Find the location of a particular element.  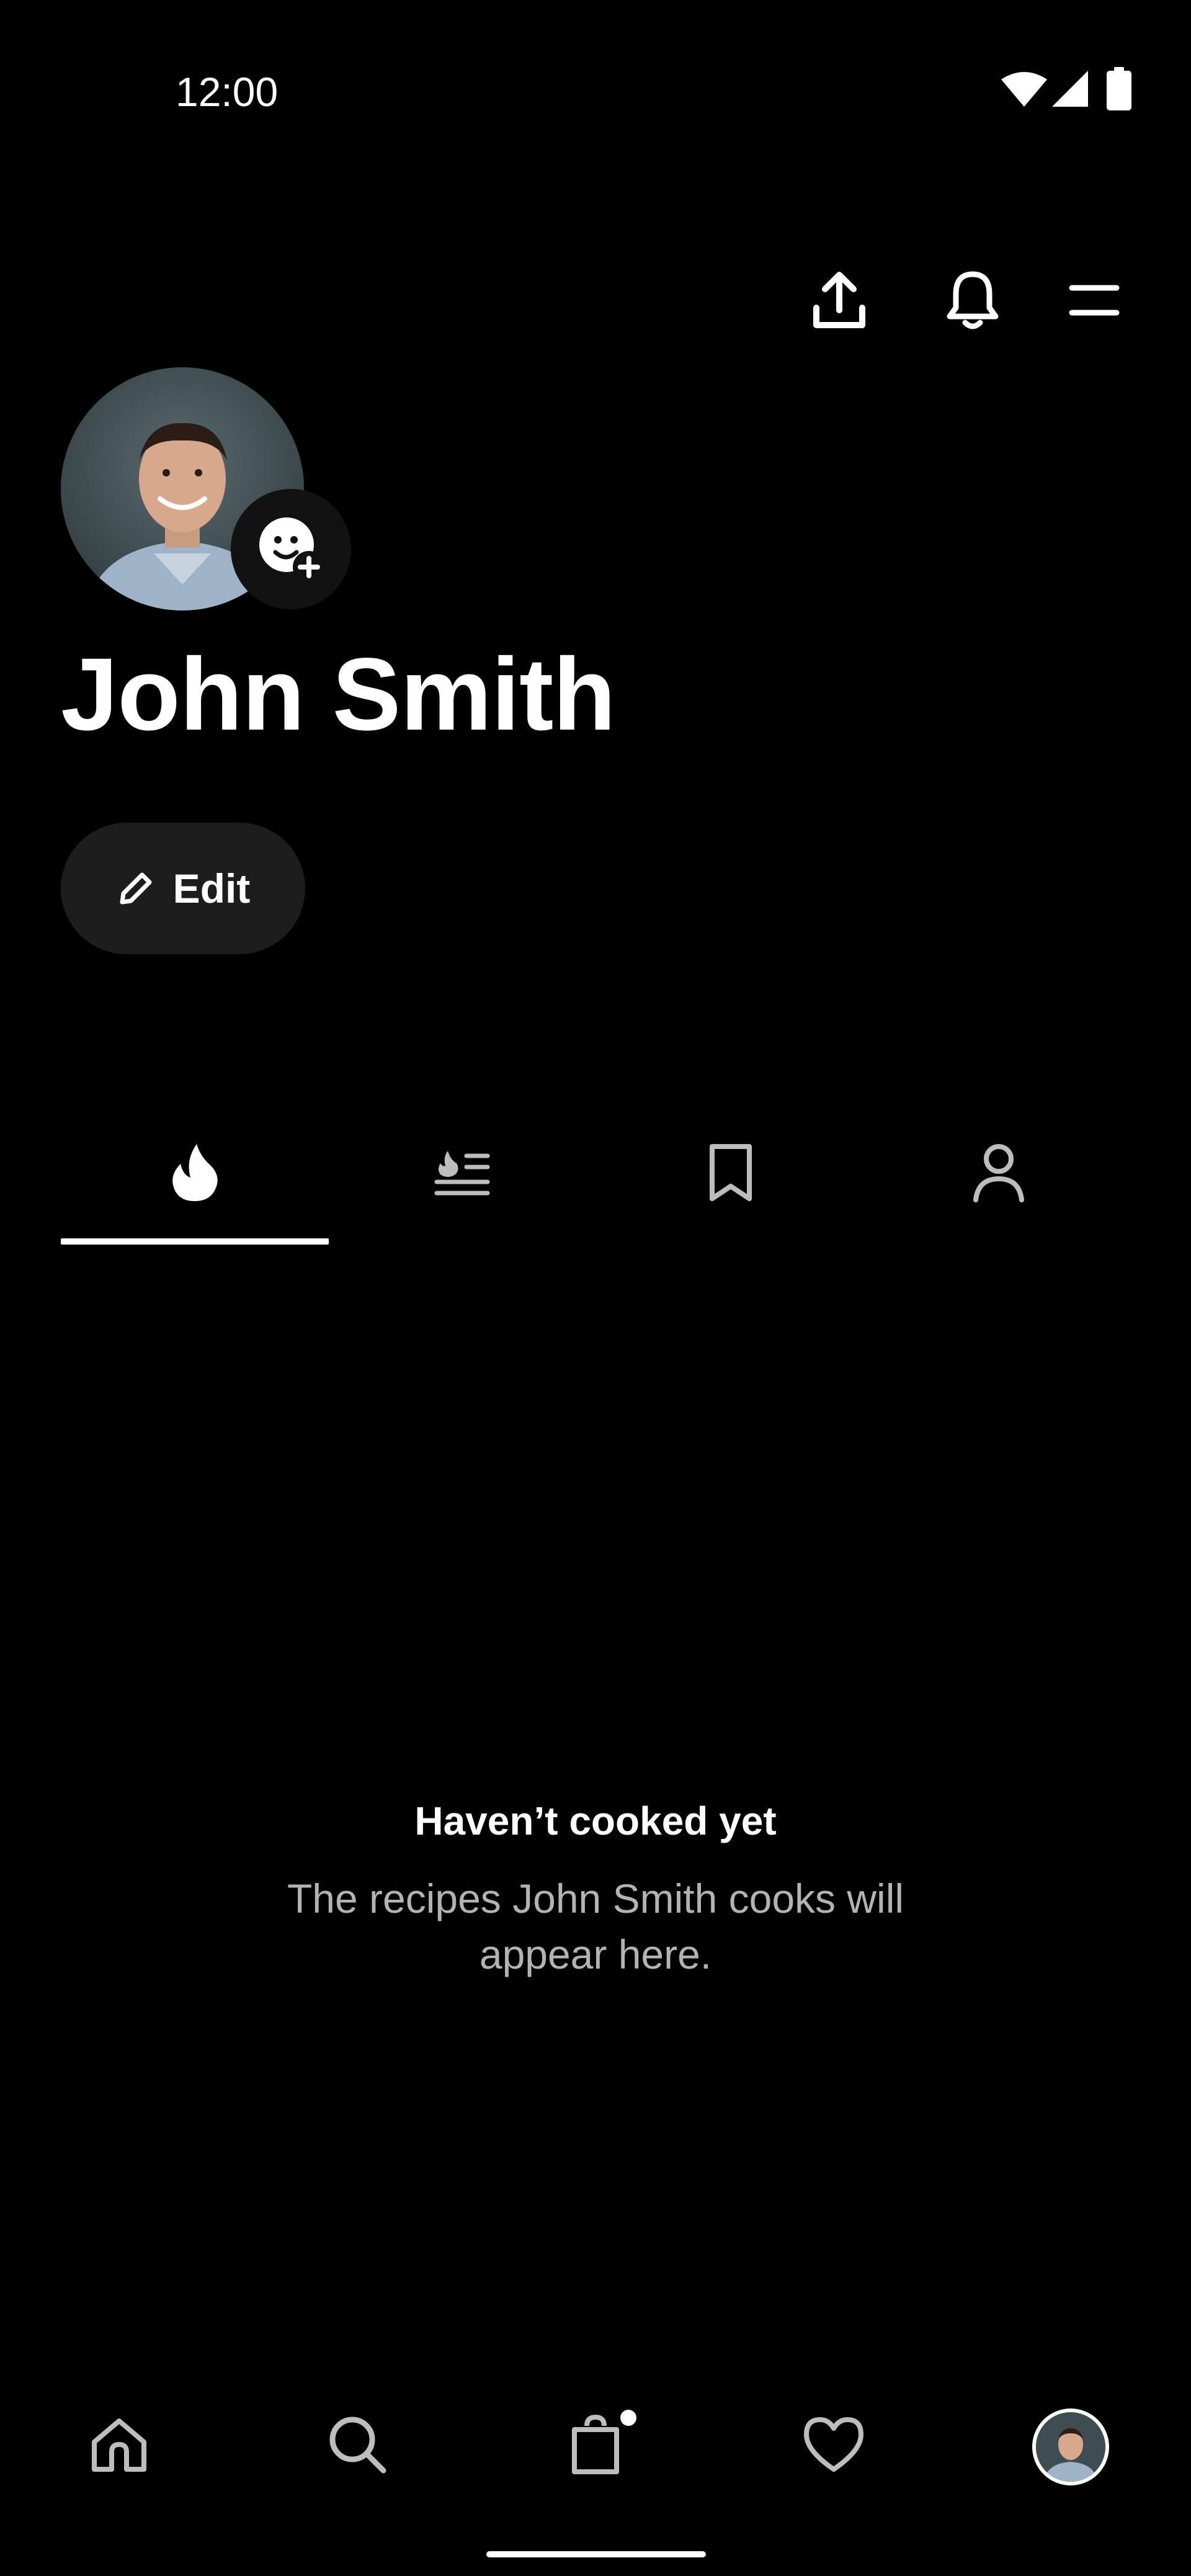

flame-icon is located at coordinates (195, 1172).